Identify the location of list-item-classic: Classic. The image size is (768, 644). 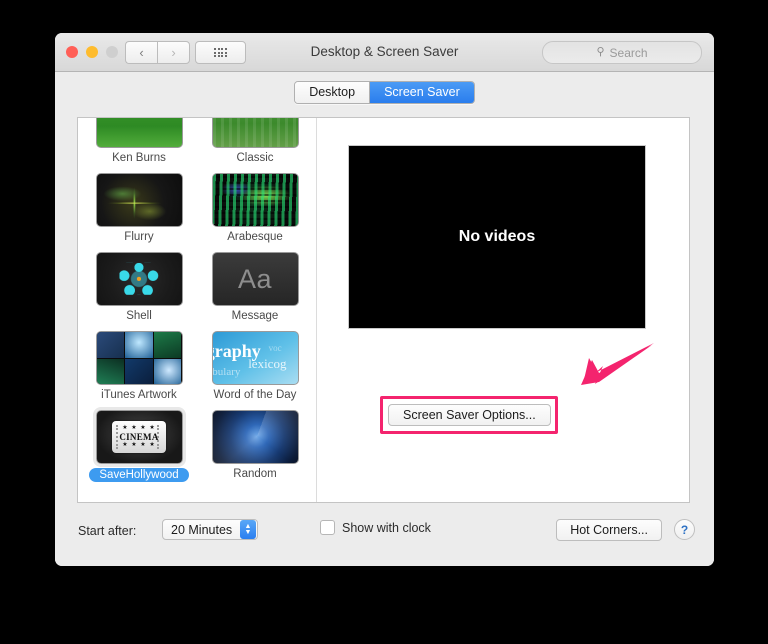
(255, 141).